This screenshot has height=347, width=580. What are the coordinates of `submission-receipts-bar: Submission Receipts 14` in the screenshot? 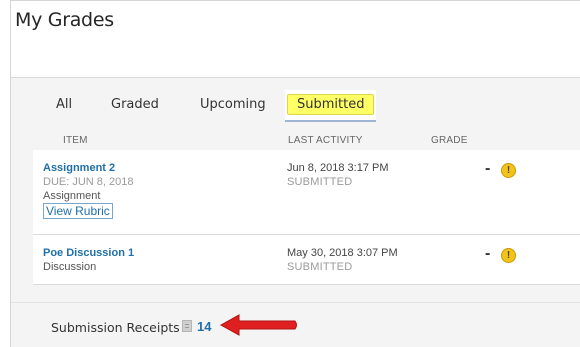 It's located at (295, 324).